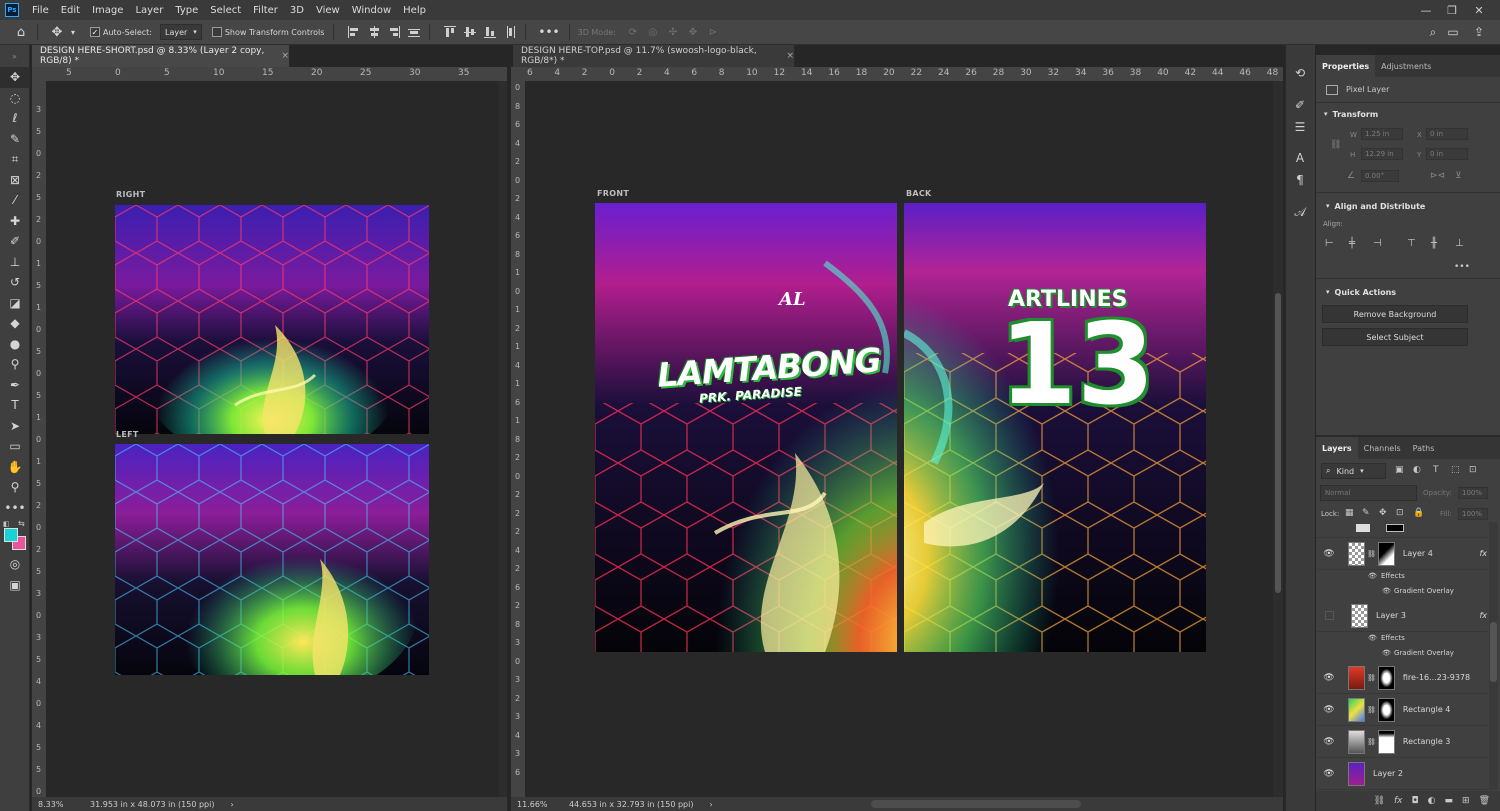 This screenshot has height=811, width=1500. Describe the element at coordinates (1395, 337) in the screenshot. I see `select-subject-button: Select Subject` at that location.